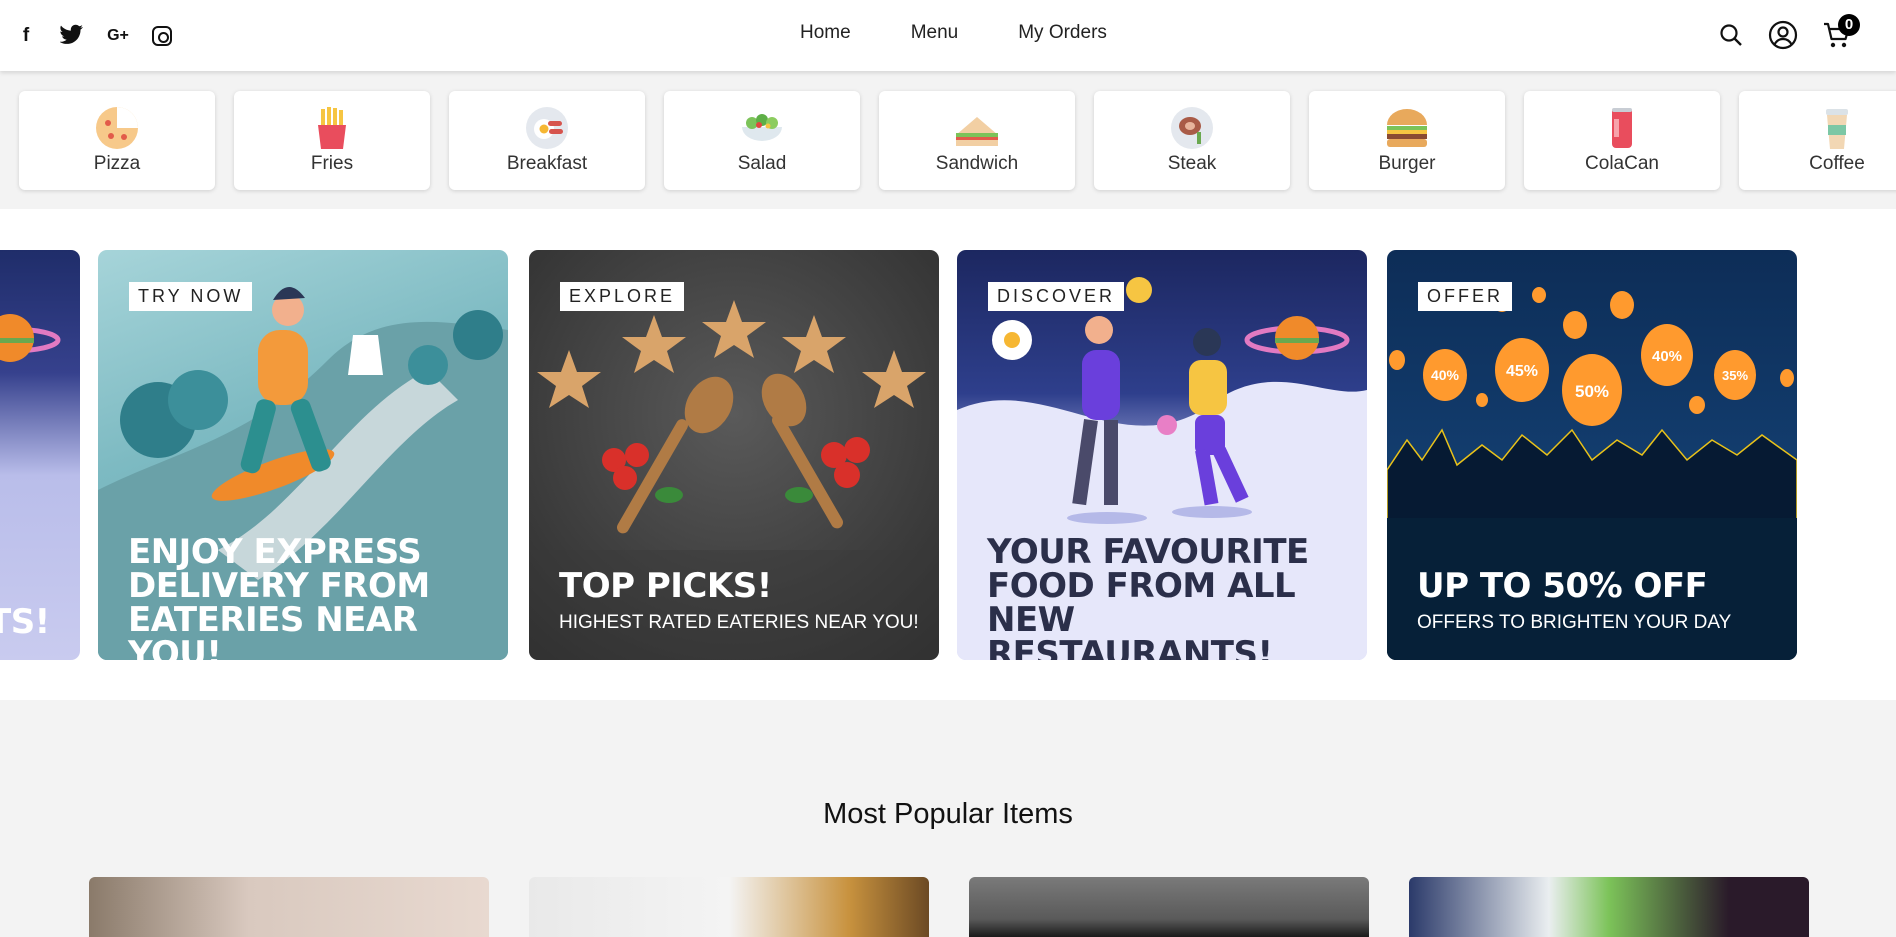  What do you see at coordinates (1062, 33) in the screenshot?
I see `nav-my-orders: My Orders` at bounding box center [1062, 33].